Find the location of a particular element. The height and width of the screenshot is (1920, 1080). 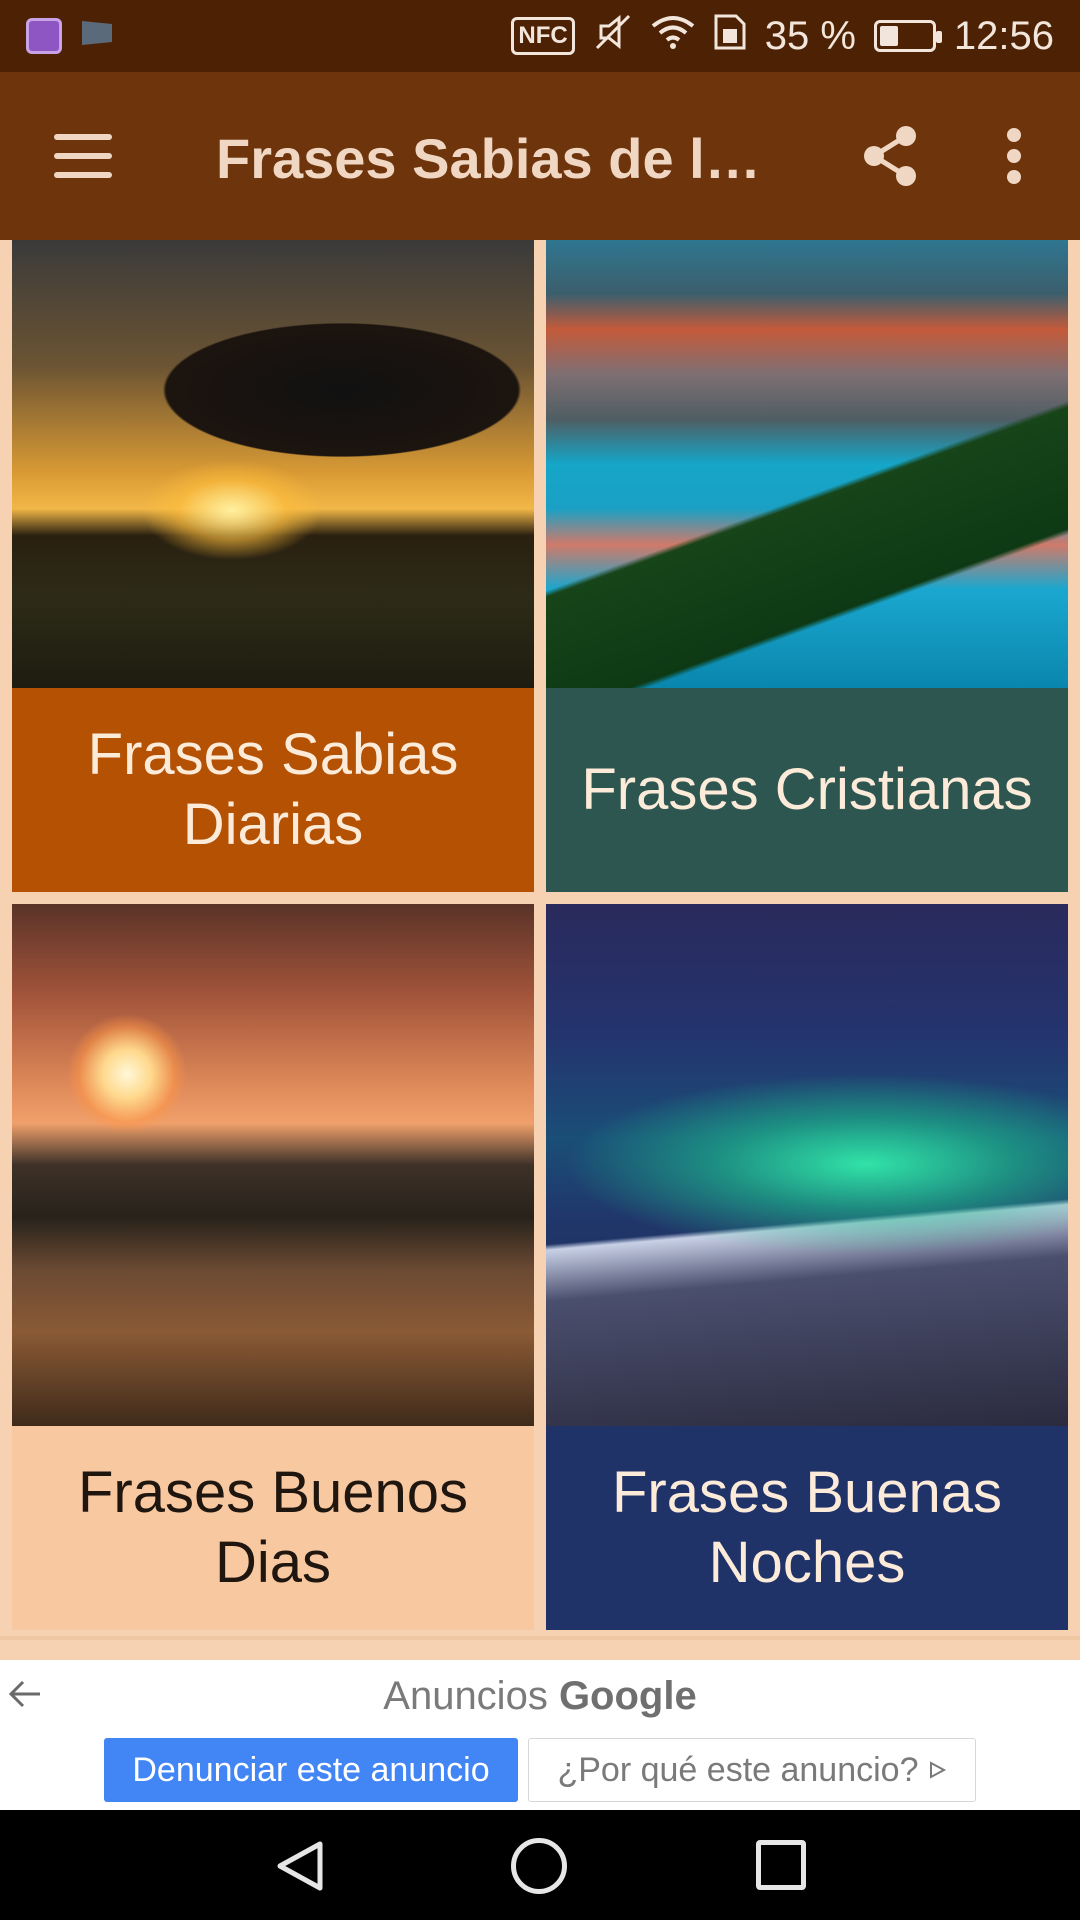

aurora-mountain-image is located at coordinates (807, 1165).